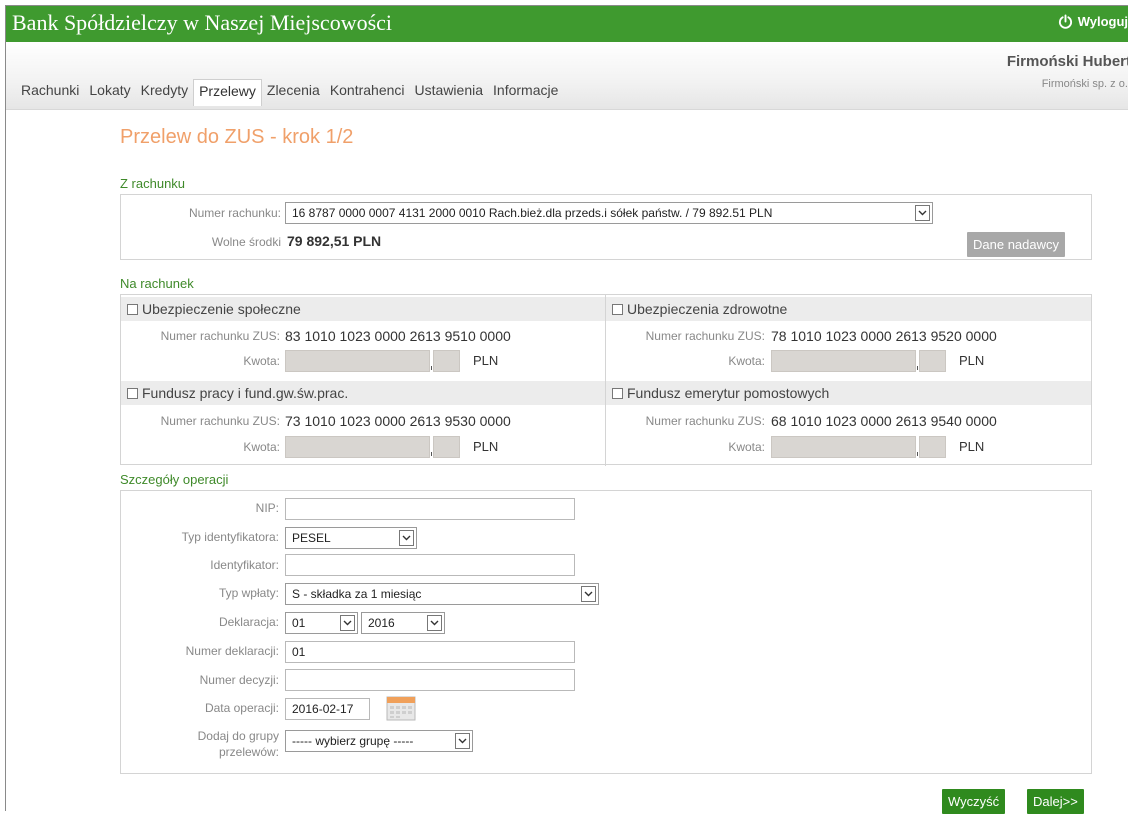 The image size is (1128, 814). I want to click on zus-health-currency: PLN, so click(972, 360).